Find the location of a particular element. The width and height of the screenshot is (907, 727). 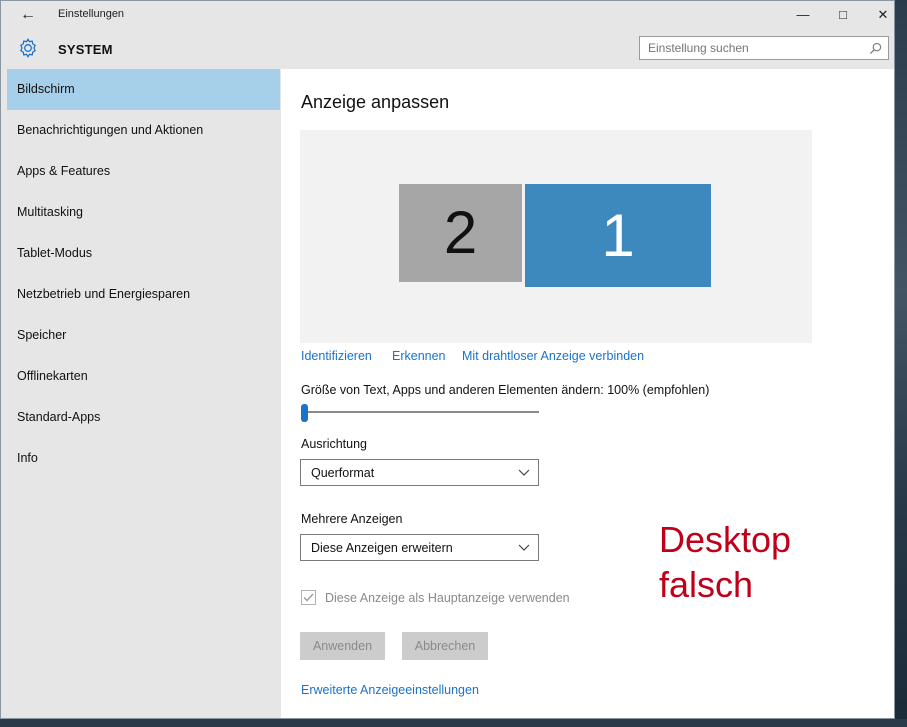

sidebar-item-benachrichtigungen: Benachrichtigungen und Aktionen is located at coordinates (143, 130).